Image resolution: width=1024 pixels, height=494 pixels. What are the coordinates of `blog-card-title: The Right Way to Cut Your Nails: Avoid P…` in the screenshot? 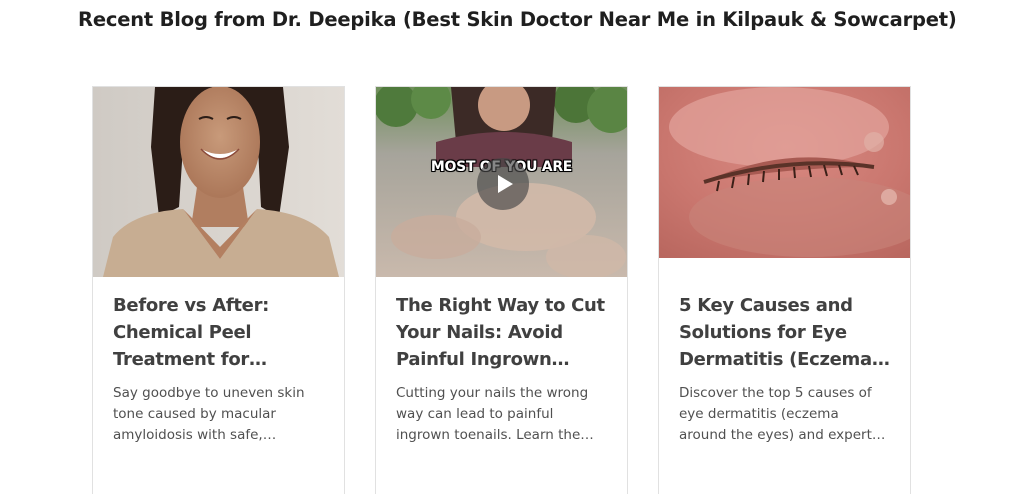 It's located at (501, 332).